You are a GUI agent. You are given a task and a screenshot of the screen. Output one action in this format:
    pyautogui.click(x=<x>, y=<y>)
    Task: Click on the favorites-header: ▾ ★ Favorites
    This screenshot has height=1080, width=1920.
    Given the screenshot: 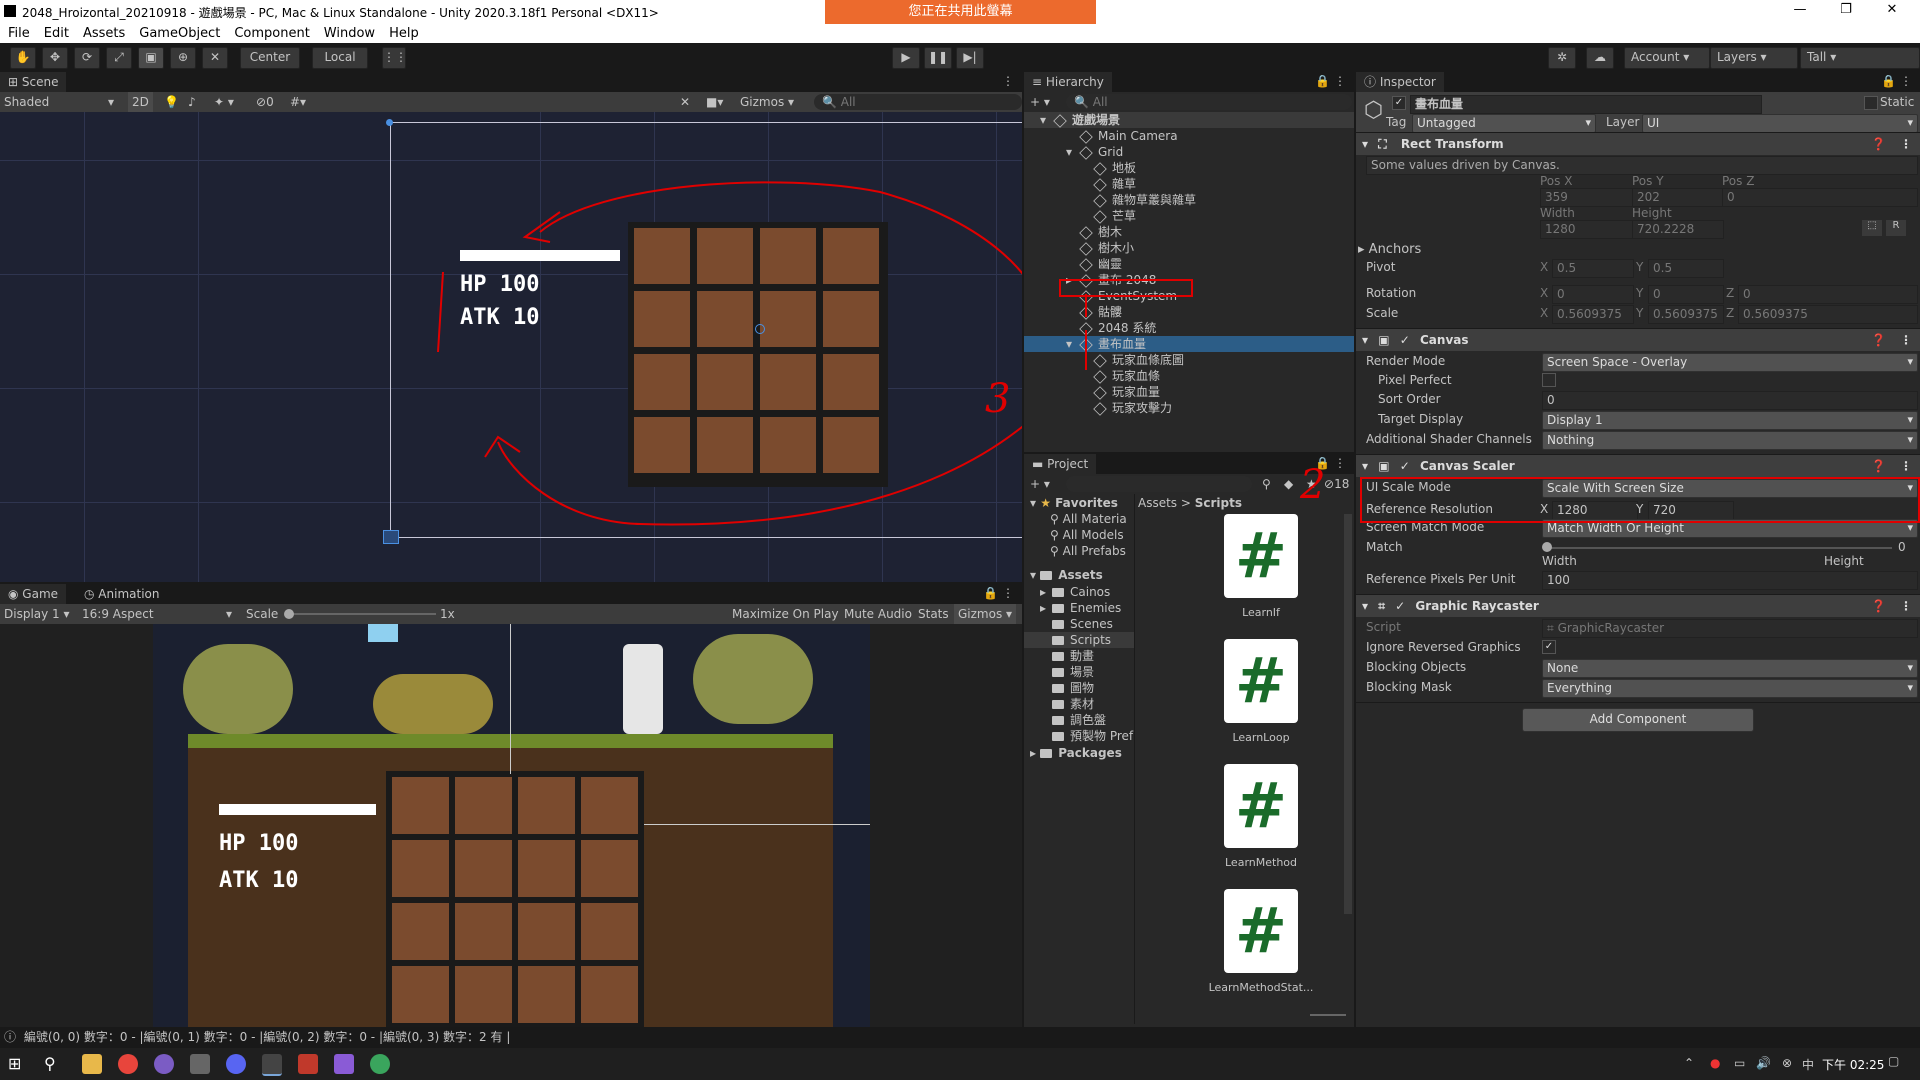 What is the action you would take?
    pyautogui.click(x=1074, y=503)
    